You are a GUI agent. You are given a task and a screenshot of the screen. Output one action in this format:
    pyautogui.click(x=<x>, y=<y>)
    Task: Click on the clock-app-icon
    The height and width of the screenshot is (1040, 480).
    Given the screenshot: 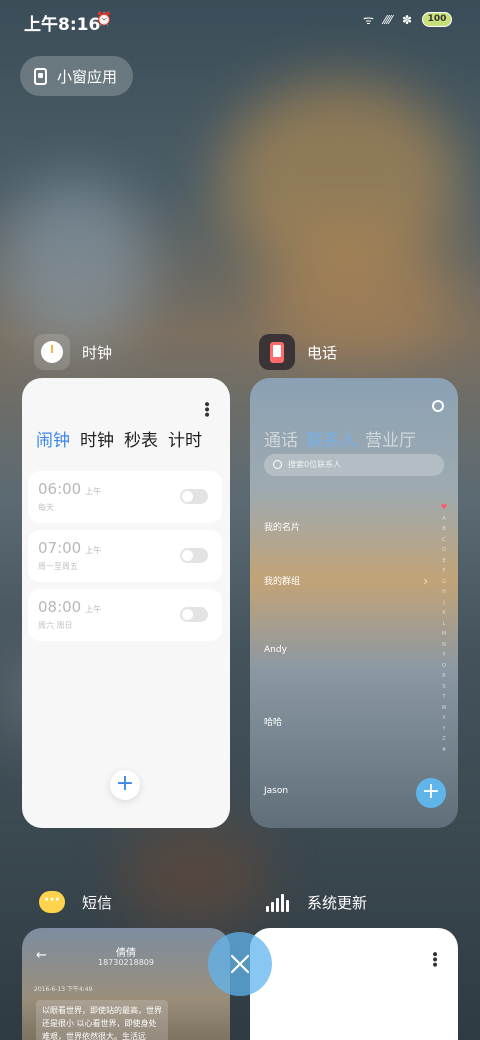 What is the action you would take?
    pyautogui.click(x=52, y=352)
    